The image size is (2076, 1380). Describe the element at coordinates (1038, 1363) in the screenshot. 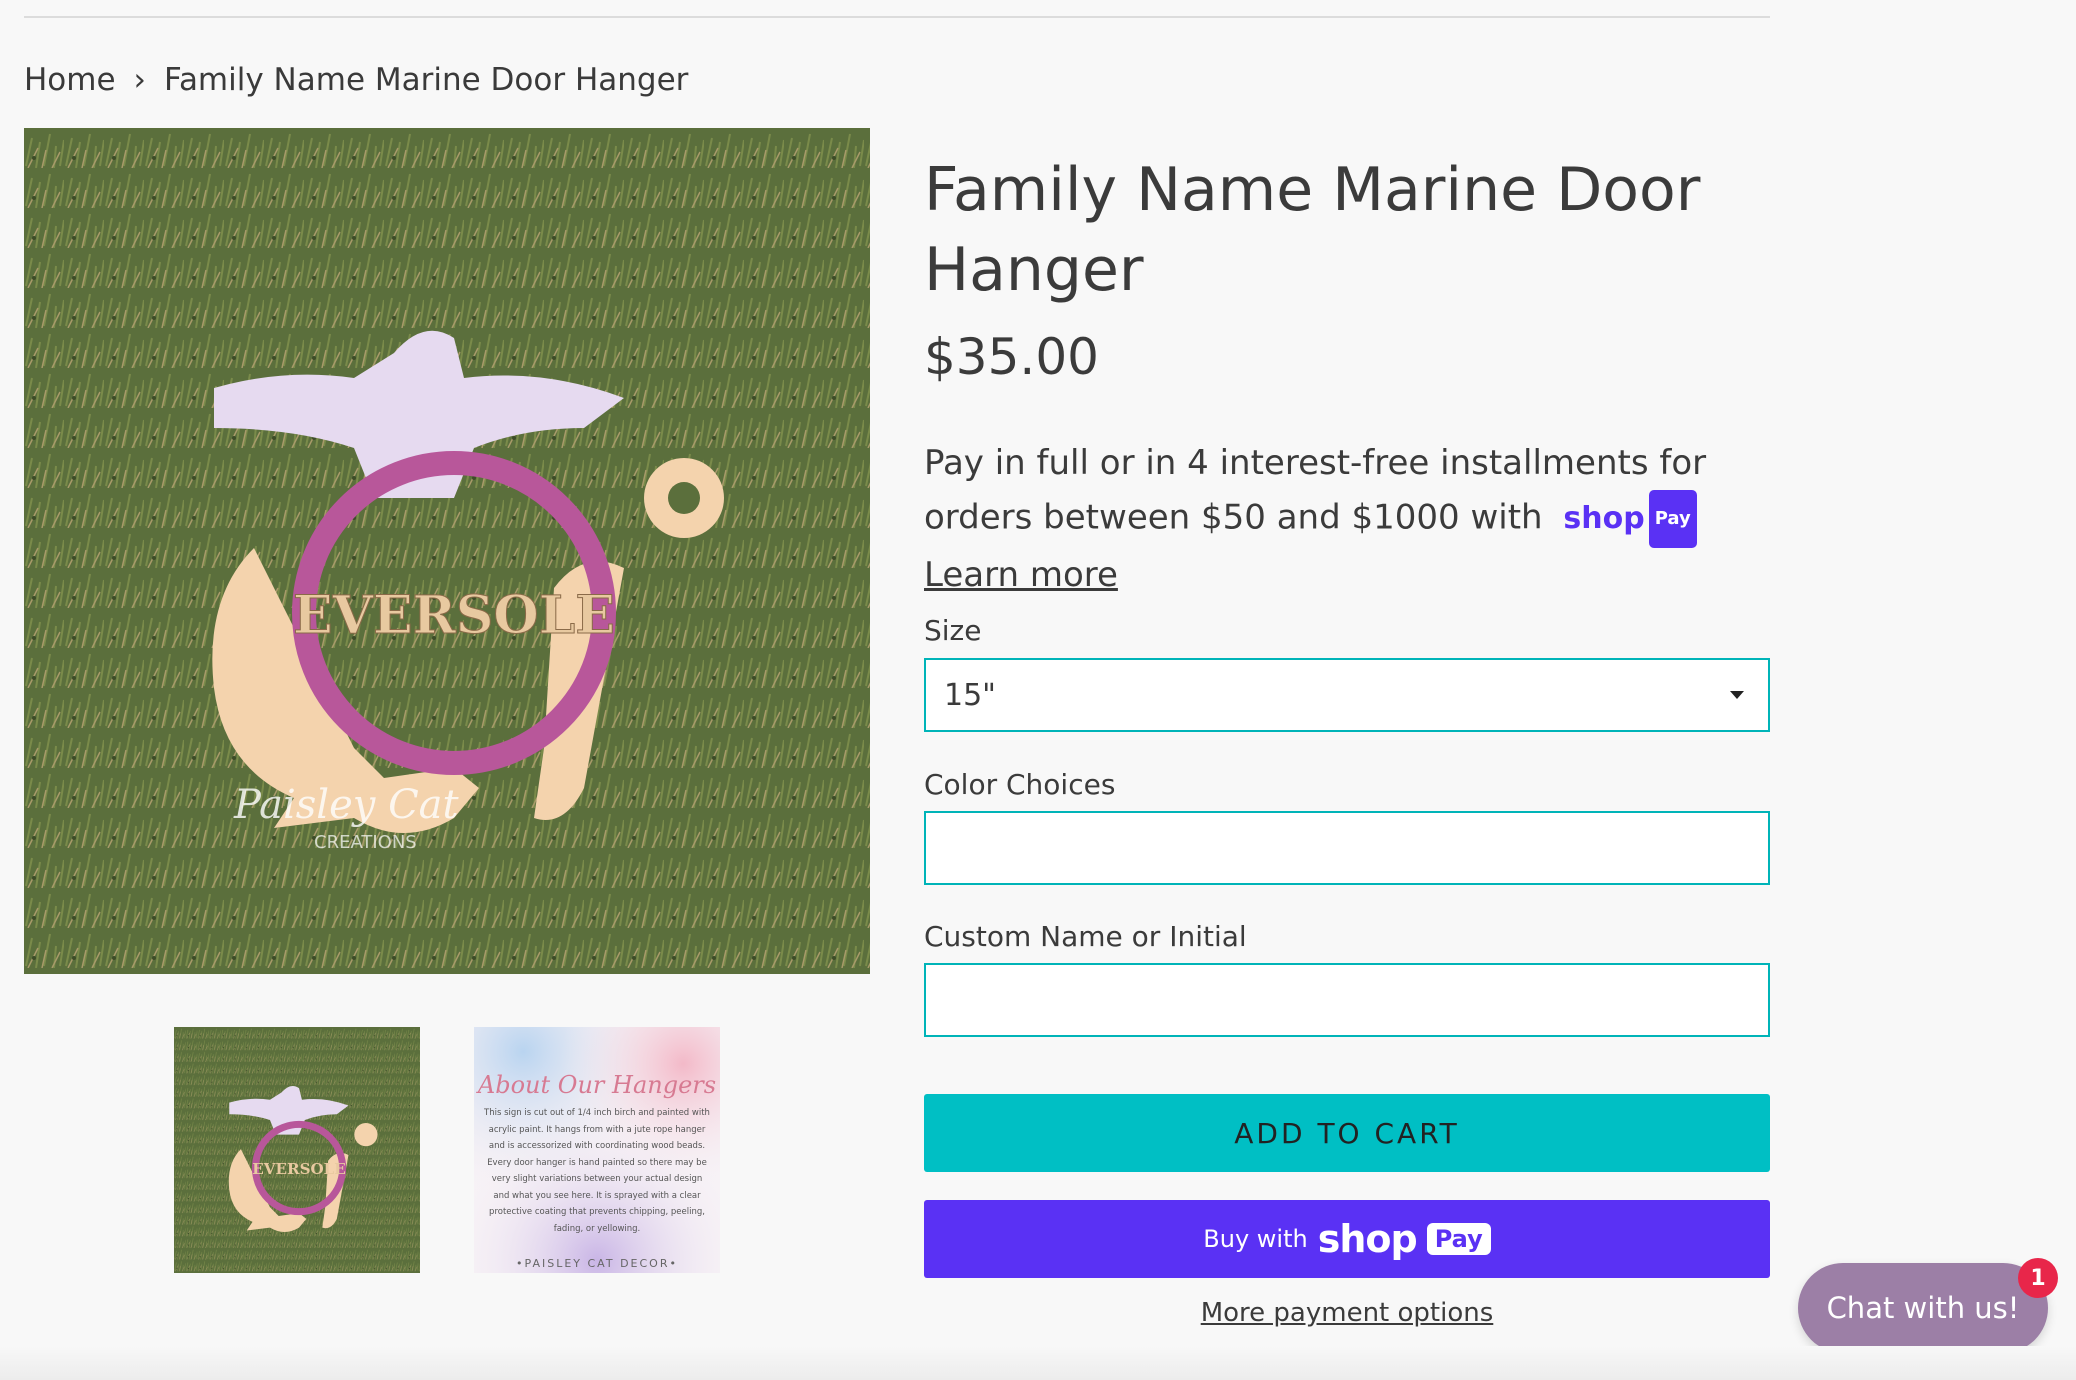

I see `bottom-fade` at that location.